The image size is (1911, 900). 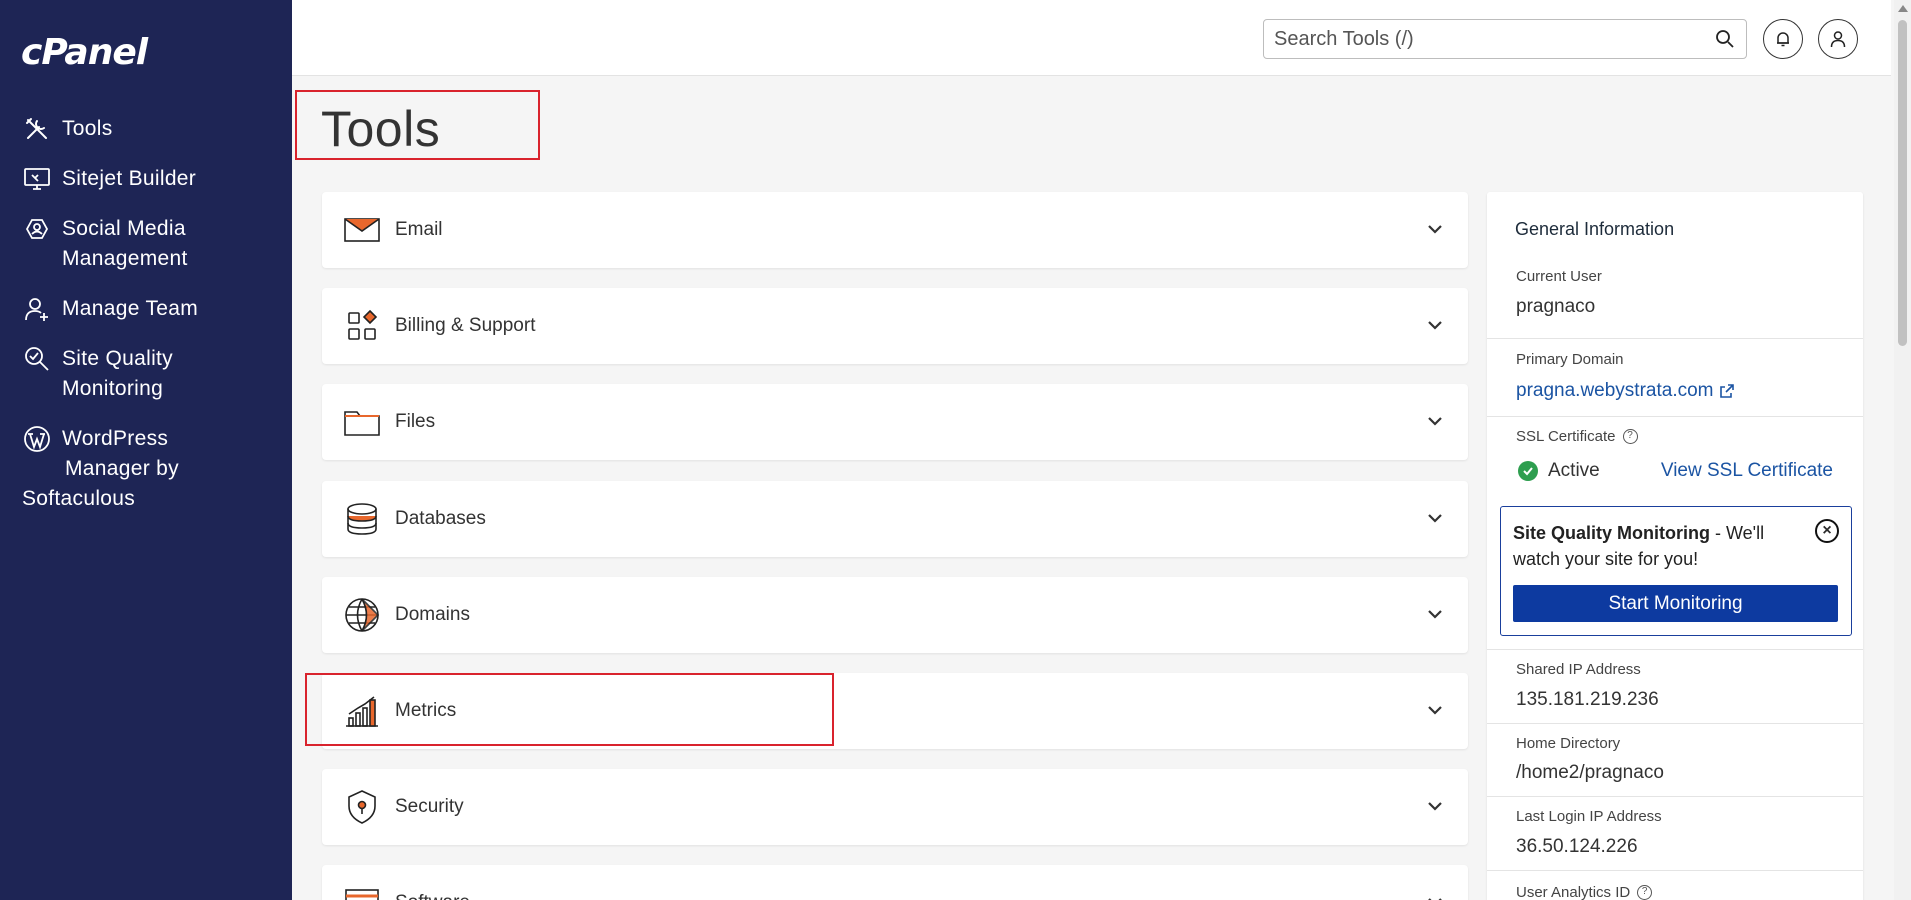 I want to click on last-login-ip-value: 36.50.124.226, so click(x=1577, y=846).